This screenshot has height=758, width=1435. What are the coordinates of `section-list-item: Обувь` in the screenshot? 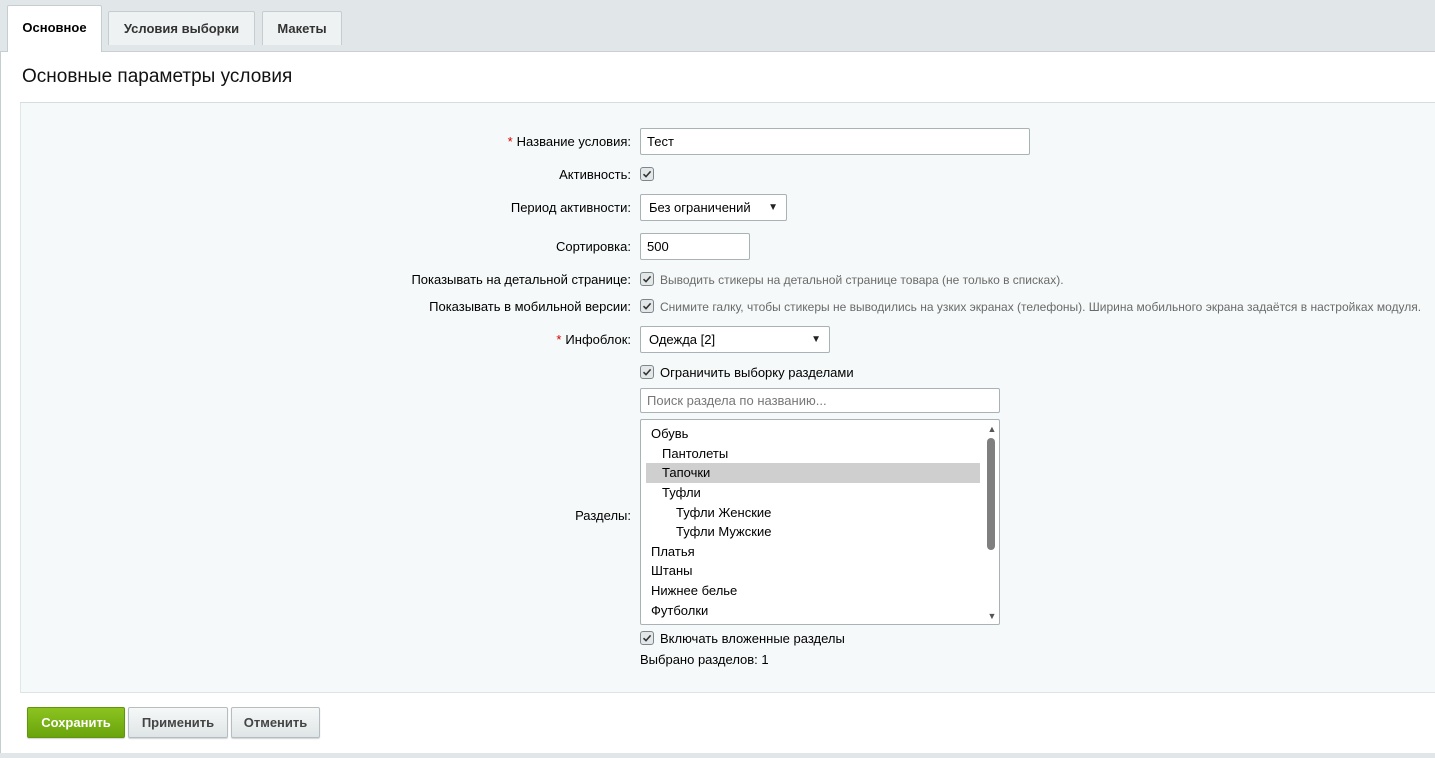 It's located at (813, 434).